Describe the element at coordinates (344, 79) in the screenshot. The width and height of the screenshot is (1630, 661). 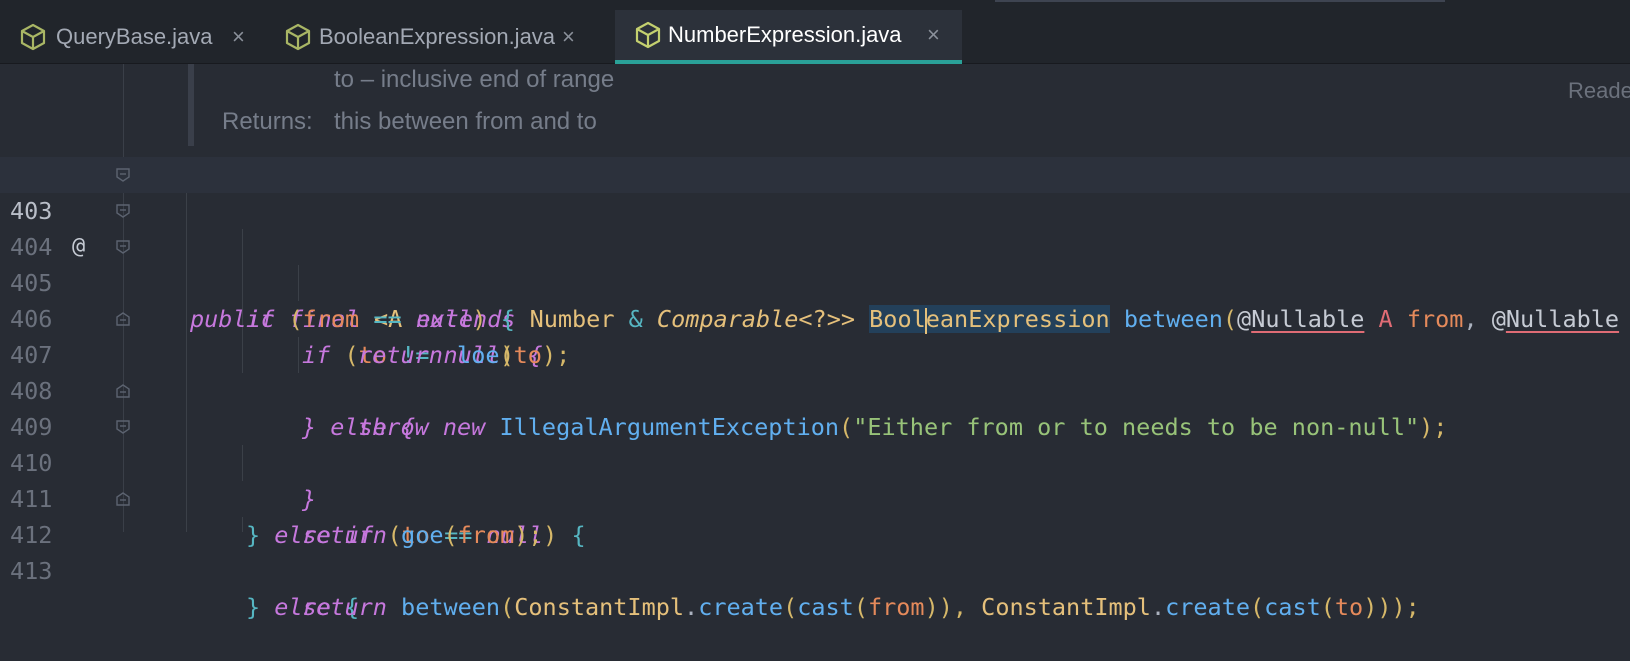
I see `param-name: to` at that location.